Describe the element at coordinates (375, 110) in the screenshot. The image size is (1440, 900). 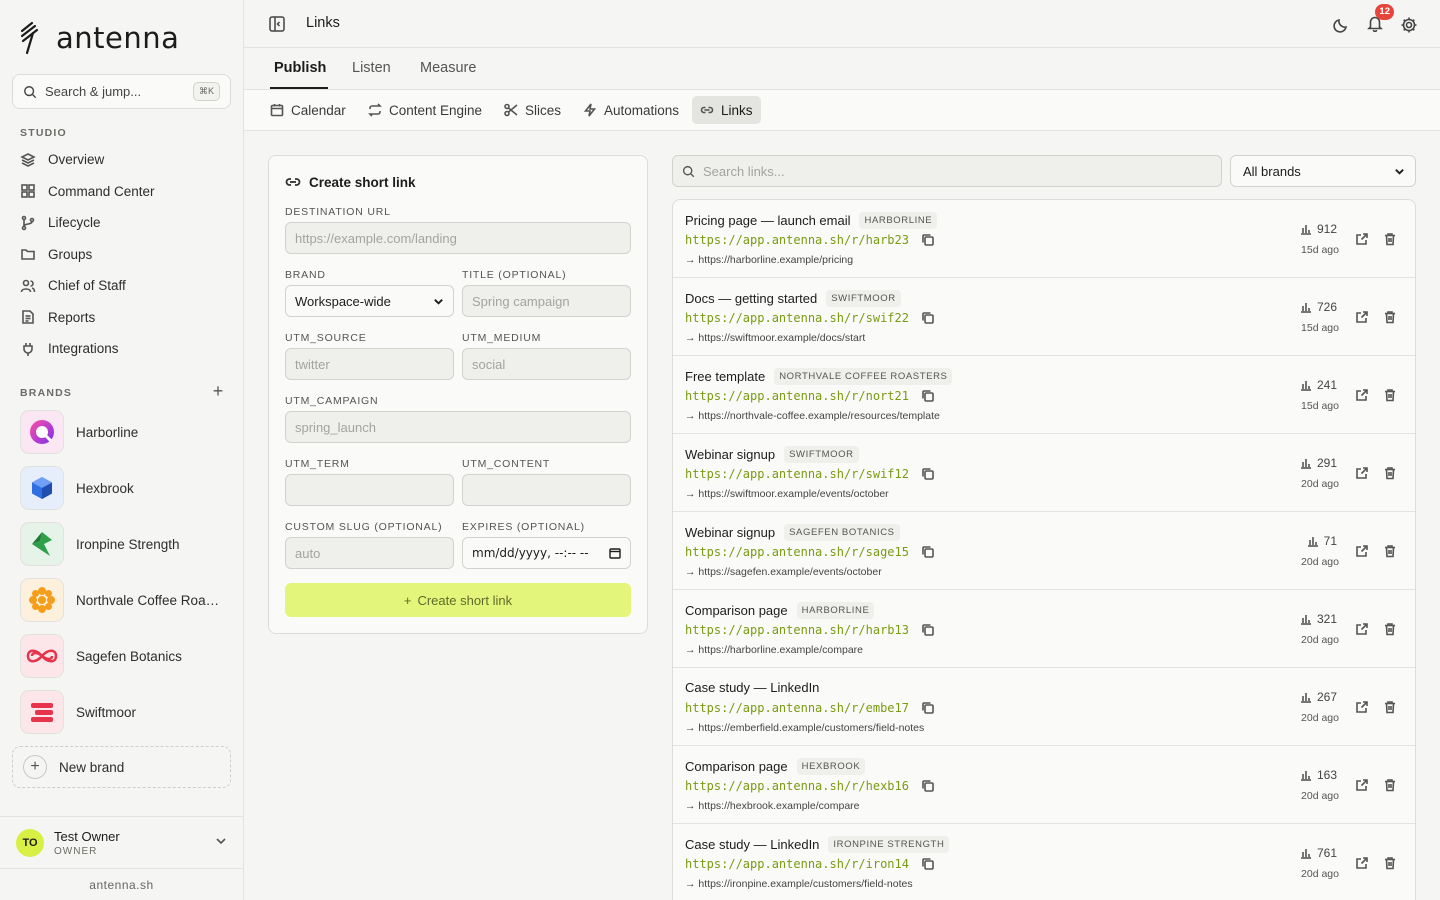
I see `repeat-icon` at that location.